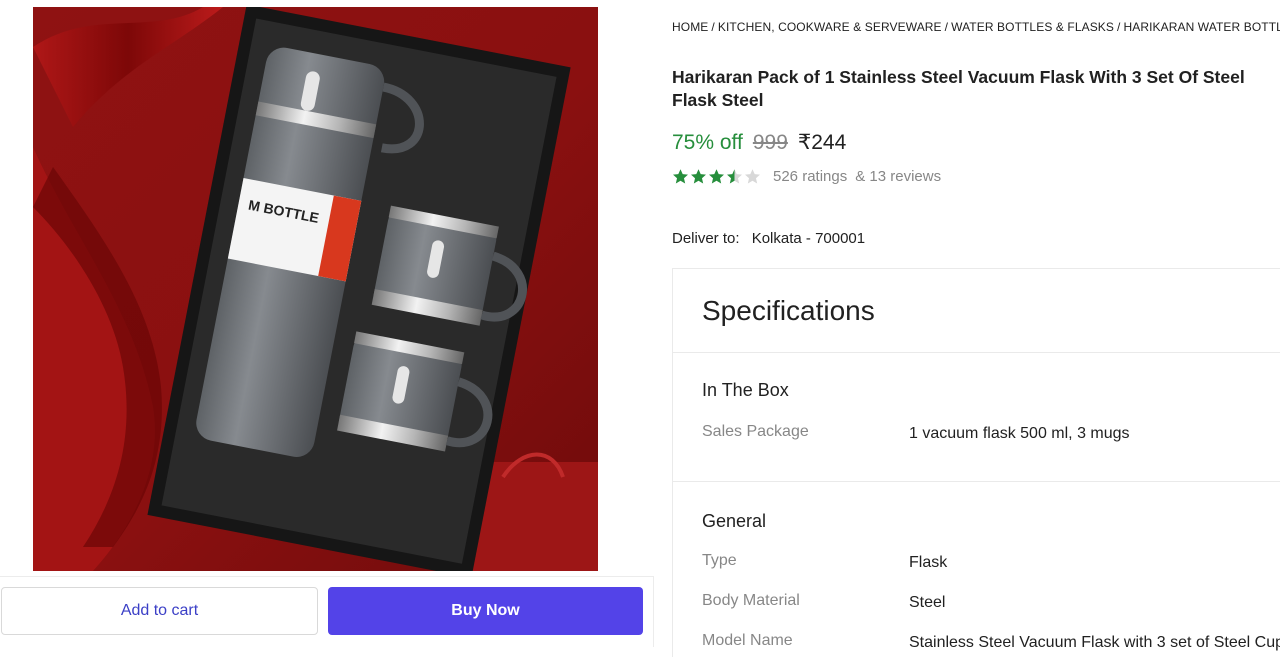 This screenshot has width=1280, height=657. What do you see at coordinates (1019, 433) in the screenshot?
I see `spec-value-sales-package: 1 vacuum flask 500 ml, 3 mugs` at bounding box center [1019, 433].